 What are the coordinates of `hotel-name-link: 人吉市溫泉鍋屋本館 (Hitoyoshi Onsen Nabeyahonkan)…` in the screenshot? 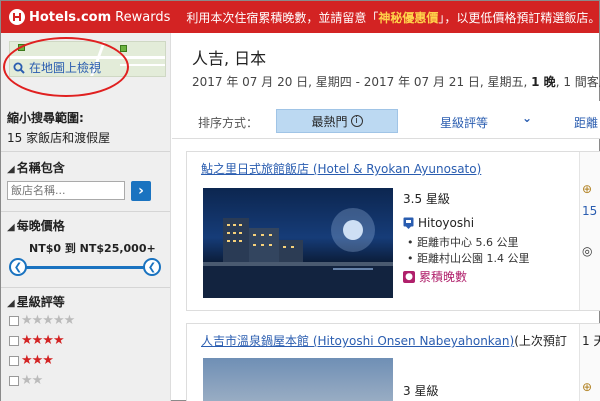 It's located at (384, 340).